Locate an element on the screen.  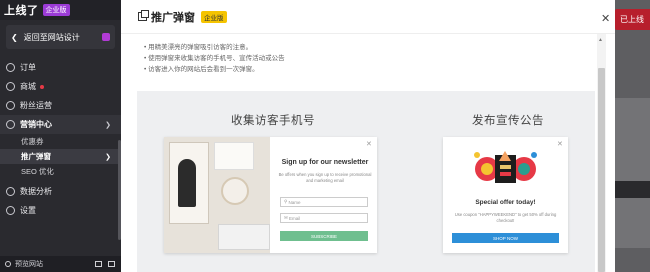
sidebar-item-orders: 订单 is located at coordinates (60, 67).